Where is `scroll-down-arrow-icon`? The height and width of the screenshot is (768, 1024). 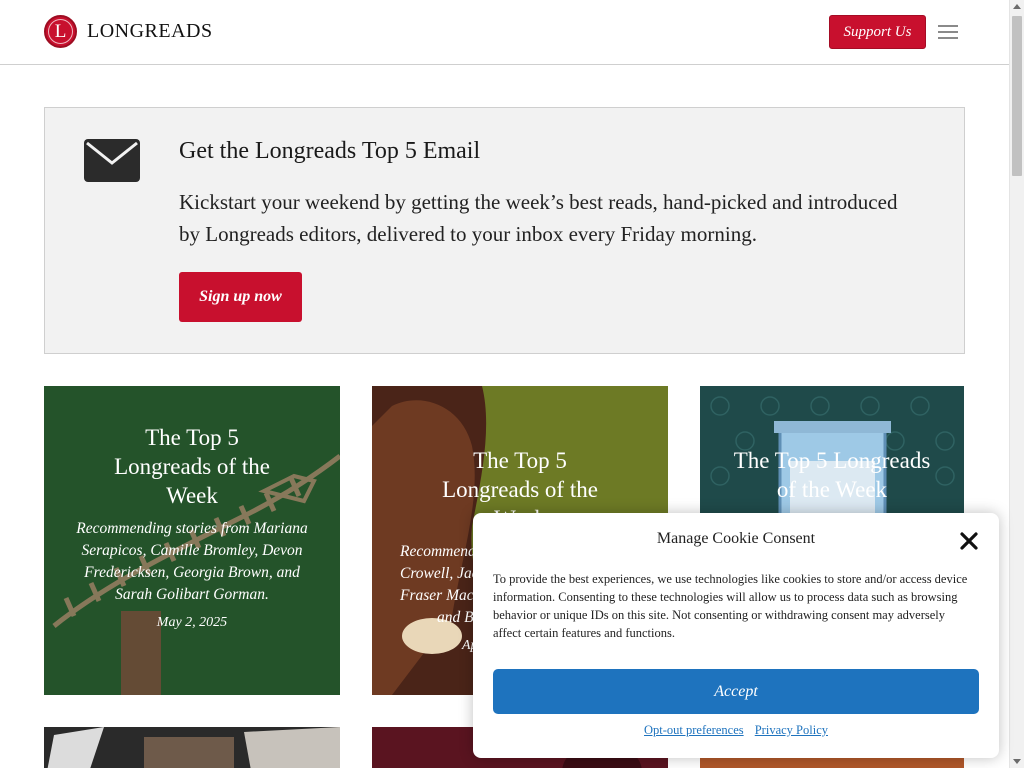
scroll-down-arrow-icon is located at coordinates (1017, 761).